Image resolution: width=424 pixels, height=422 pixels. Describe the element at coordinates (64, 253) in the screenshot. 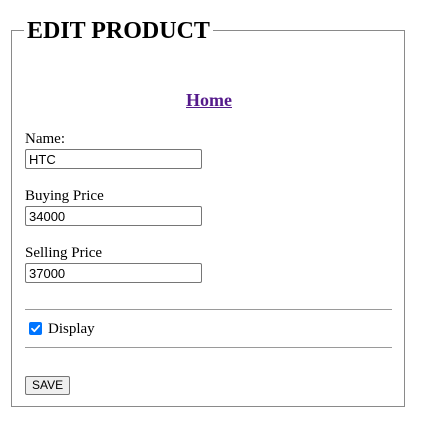

I see `selling-price-label: Selling Price` at that location.